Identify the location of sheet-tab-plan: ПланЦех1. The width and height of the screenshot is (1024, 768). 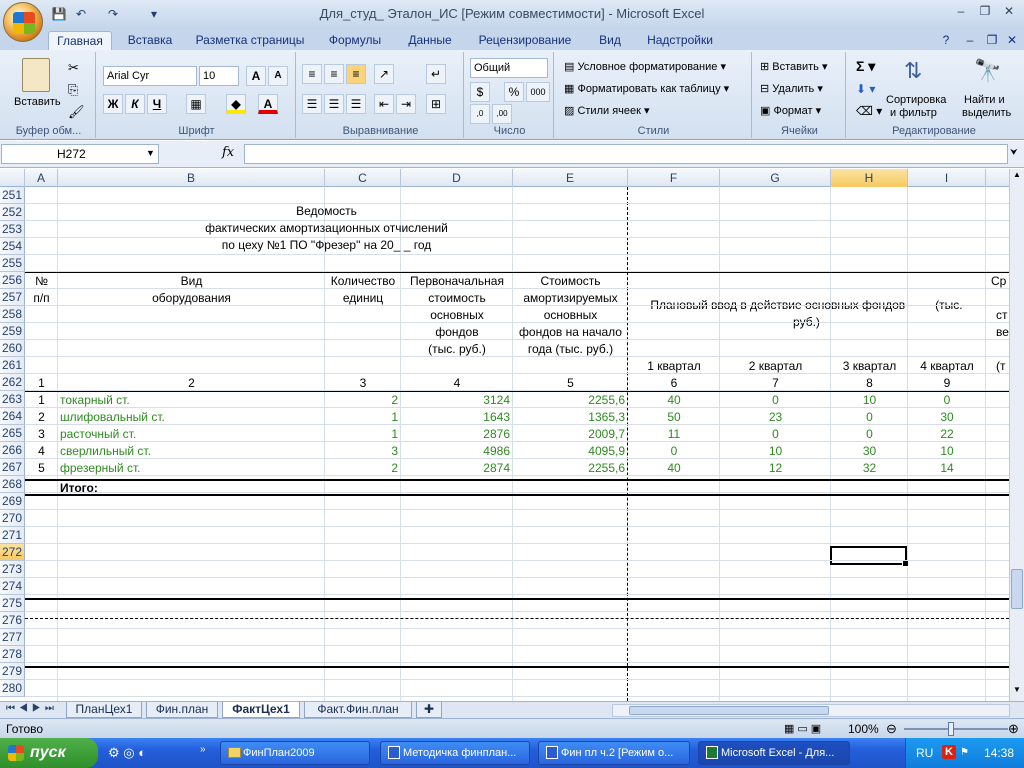
(104, 710).